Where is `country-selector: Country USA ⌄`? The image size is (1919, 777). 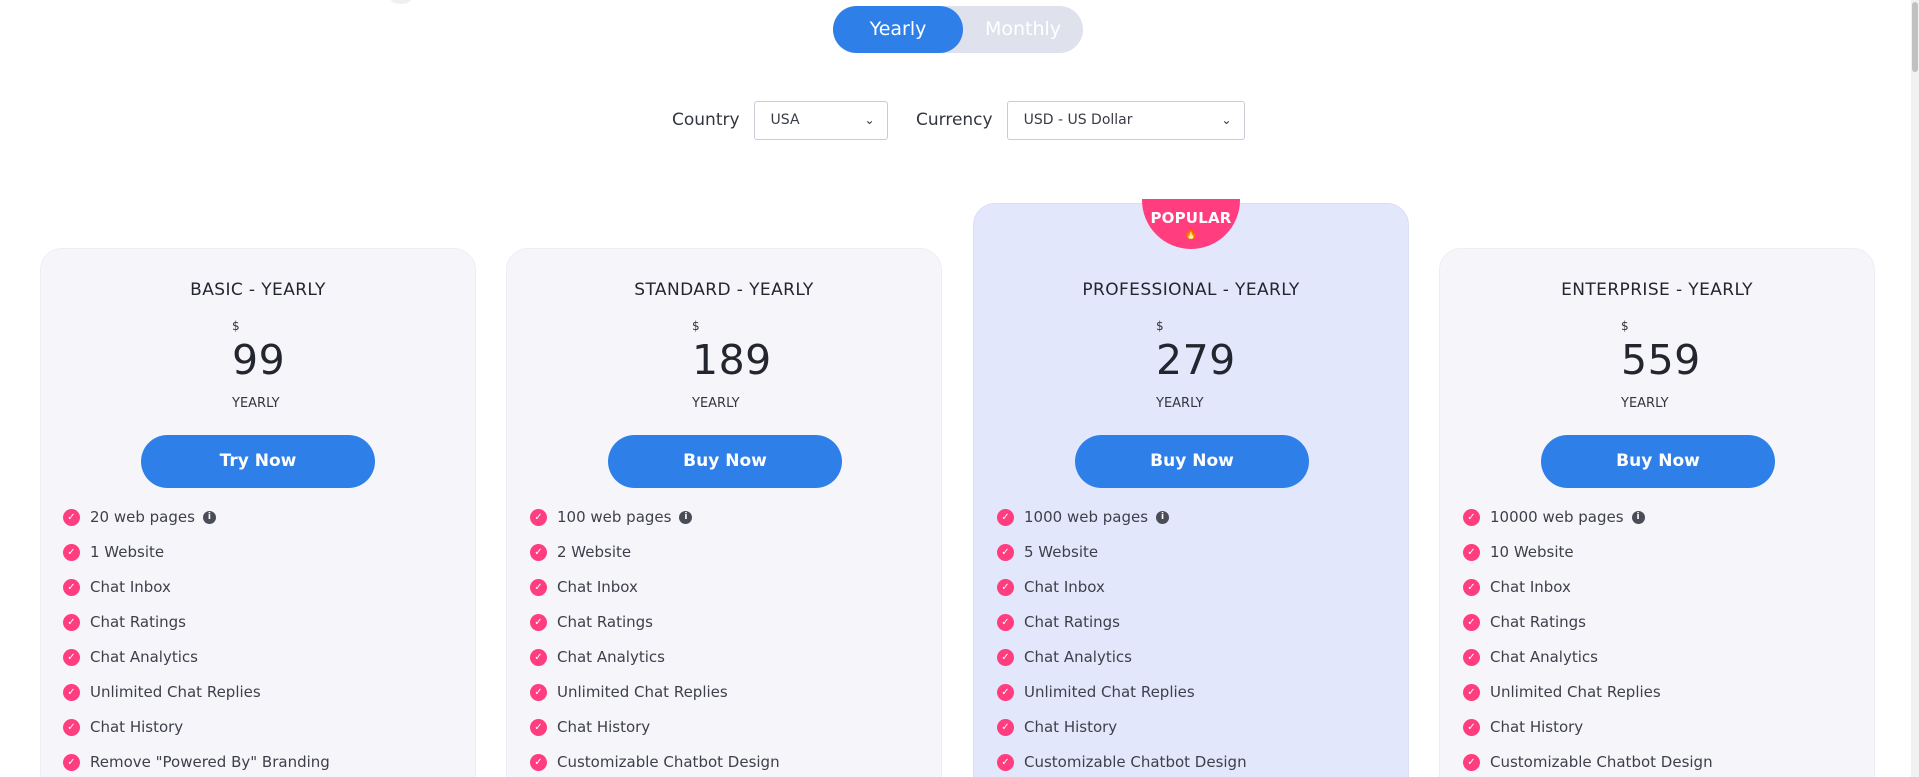
country-selector: Country USA ⌄ is located at coordinates (780, 120).